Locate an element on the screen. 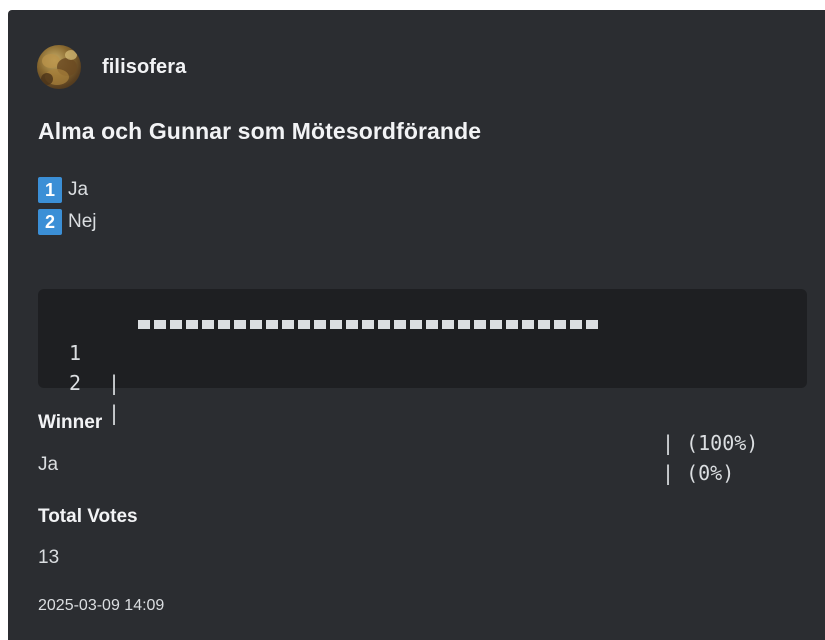 This screenshot has width=825, height=640. option-number-badge: 1 is located at coordinates (50, 190).